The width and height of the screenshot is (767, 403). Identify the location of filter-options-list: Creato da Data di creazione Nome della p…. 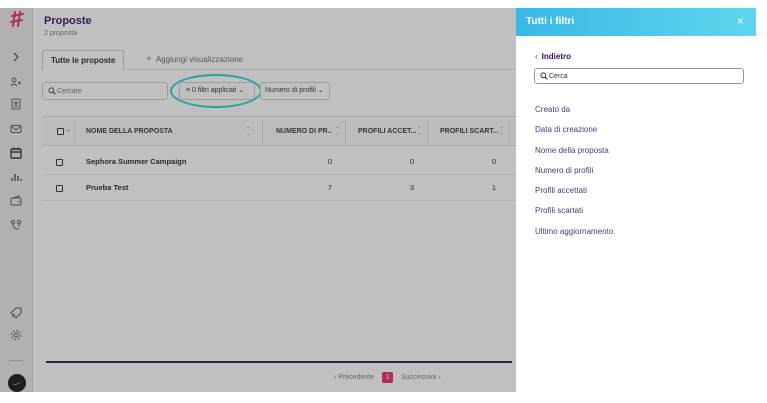
(574, 175).